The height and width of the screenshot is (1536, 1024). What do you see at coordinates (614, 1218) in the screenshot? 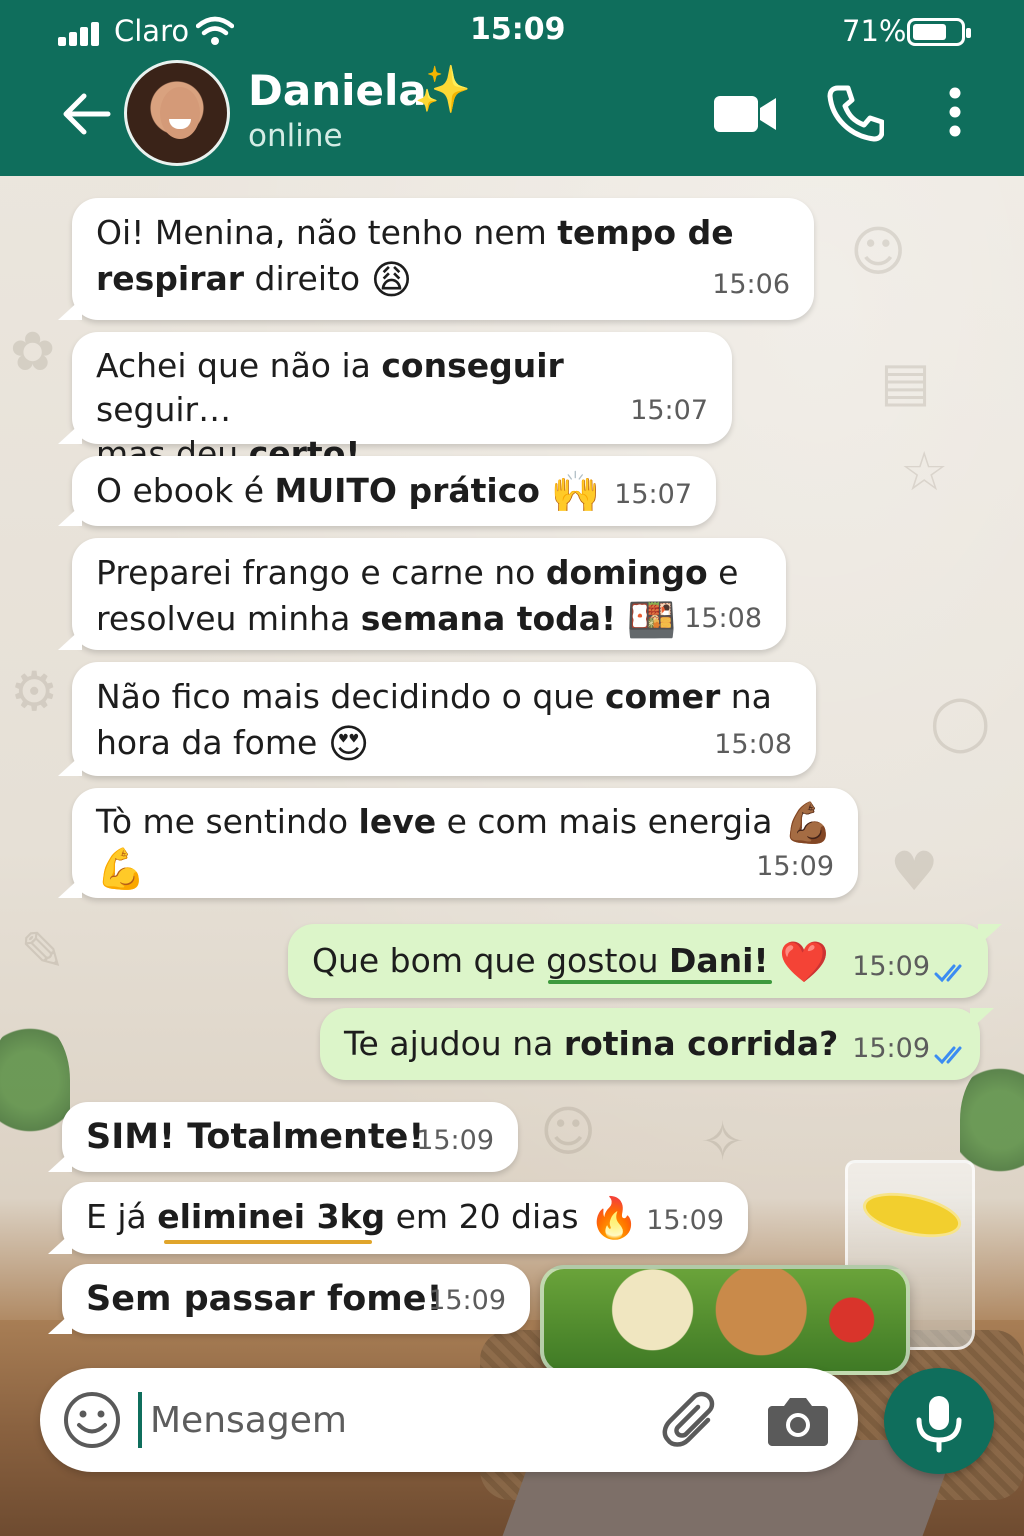
I see `fire-emoji: 🔥` at bounding box center [614, 1218].